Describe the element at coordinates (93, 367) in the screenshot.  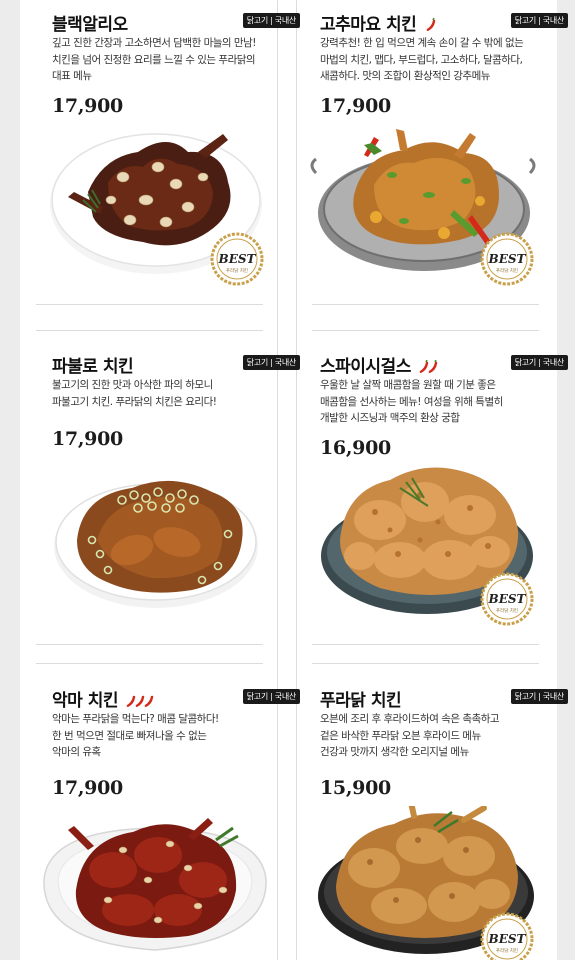
I see `menu-name: 파불로 치킨` at that location.